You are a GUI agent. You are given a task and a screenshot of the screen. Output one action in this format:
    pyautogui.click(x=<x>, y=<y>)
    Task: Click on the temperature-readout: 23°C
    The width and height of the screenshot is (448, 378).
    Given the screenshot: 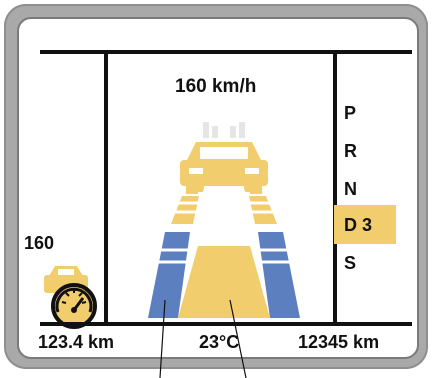 What is the action you would take?
    pyautogui.click(x=219, y=342)
    